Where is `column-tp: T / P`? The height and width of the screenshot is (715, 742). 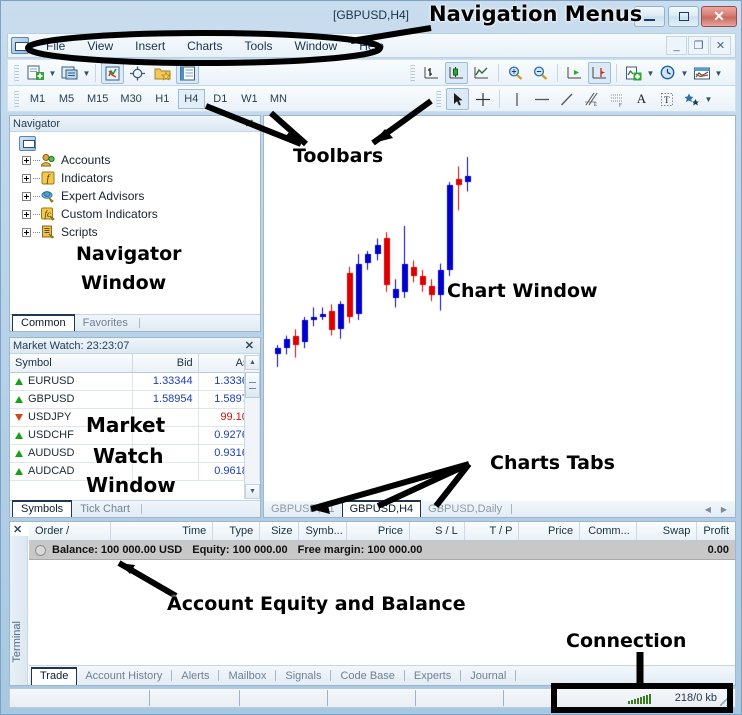
column-tp: T / P is located at coordinates (492, 531).